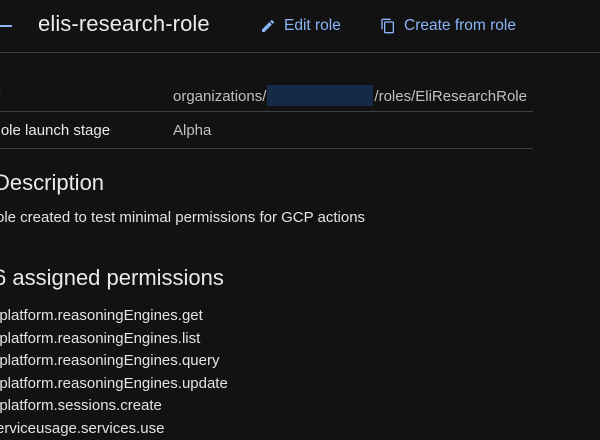 This screenshot has width=600, height=440. I want to click on id-key: D, so click(0, 93).